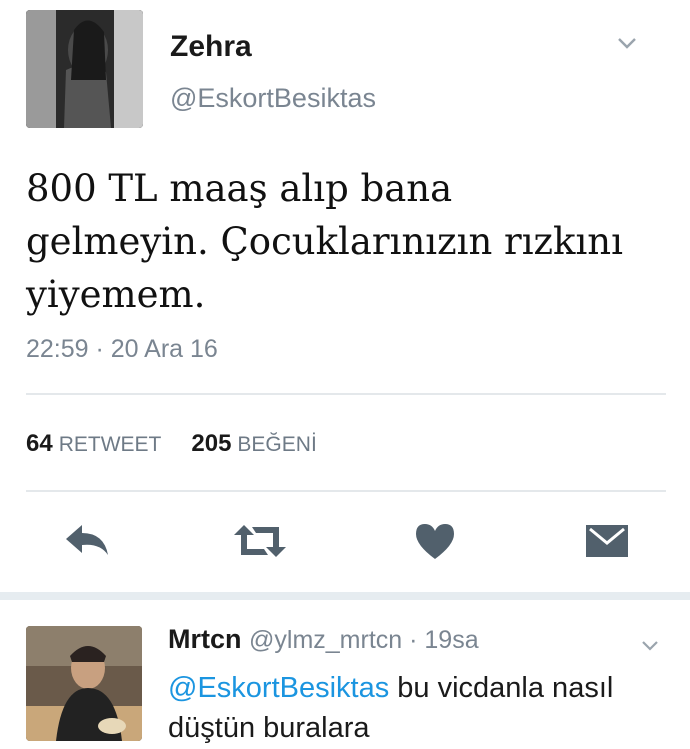 The width and height of the screenshot is (690, 749). What do you see at coordinates (440, 640) in the screenshot?
I see `reply-time: · 19sa` at bounding box center [440, 640].